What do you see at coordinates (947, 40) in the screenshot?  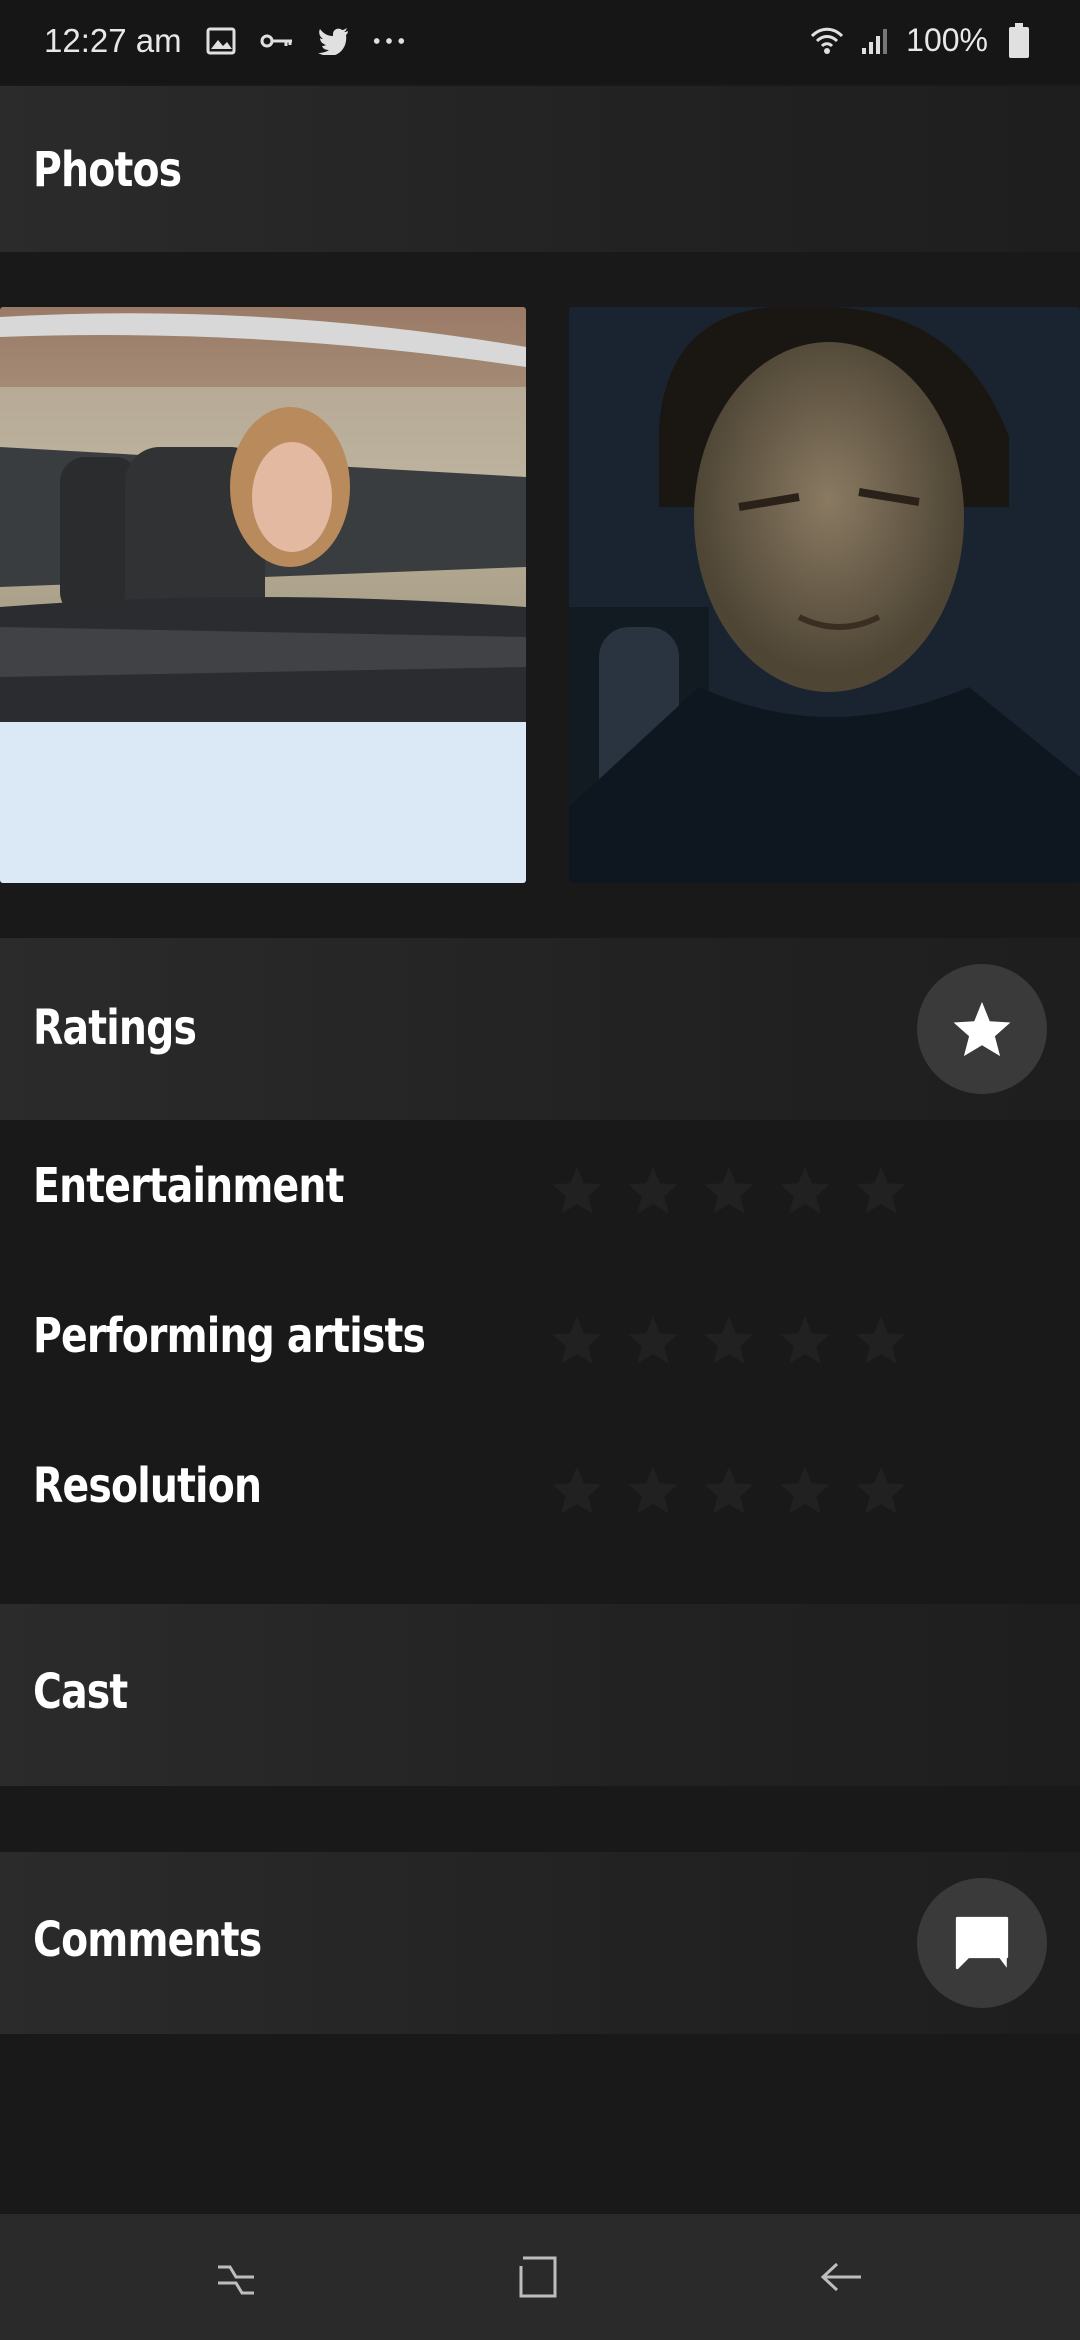 I see `battery-percentage: 100%` at bounding box center [947, 40].